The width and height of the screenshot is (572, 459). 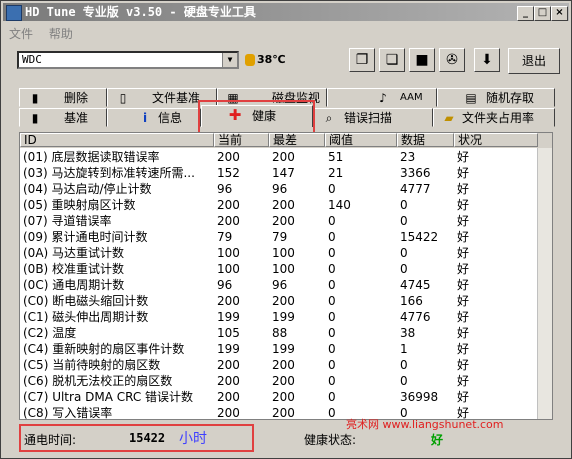 I want to click on col-current: 当前, so click(x=241, y=140).